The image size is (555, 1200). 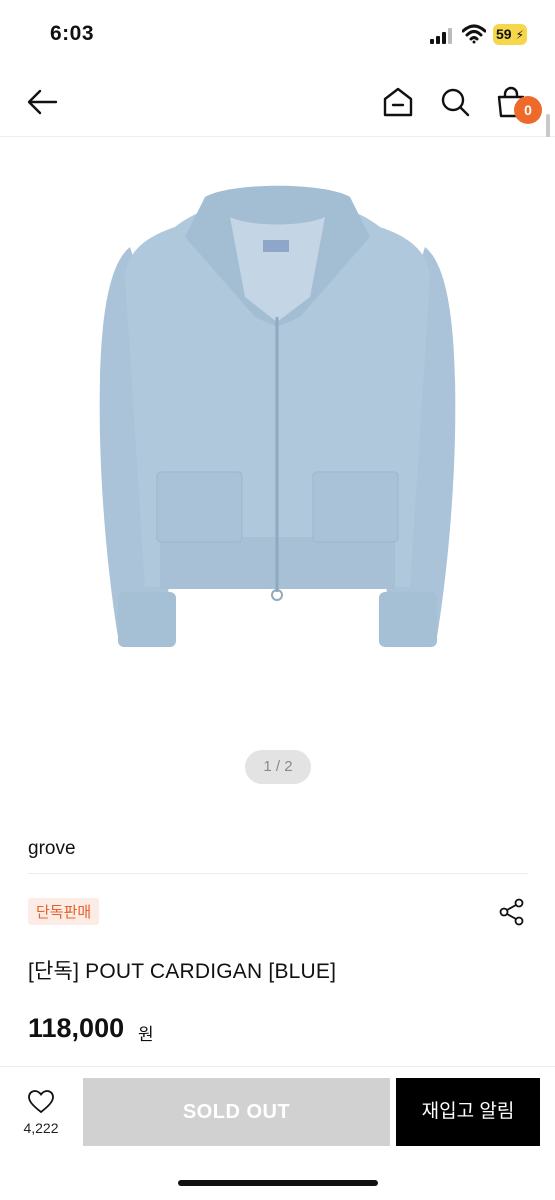 I want to click on battery-icon: 59 ⚡, so click(x=510, y=34).